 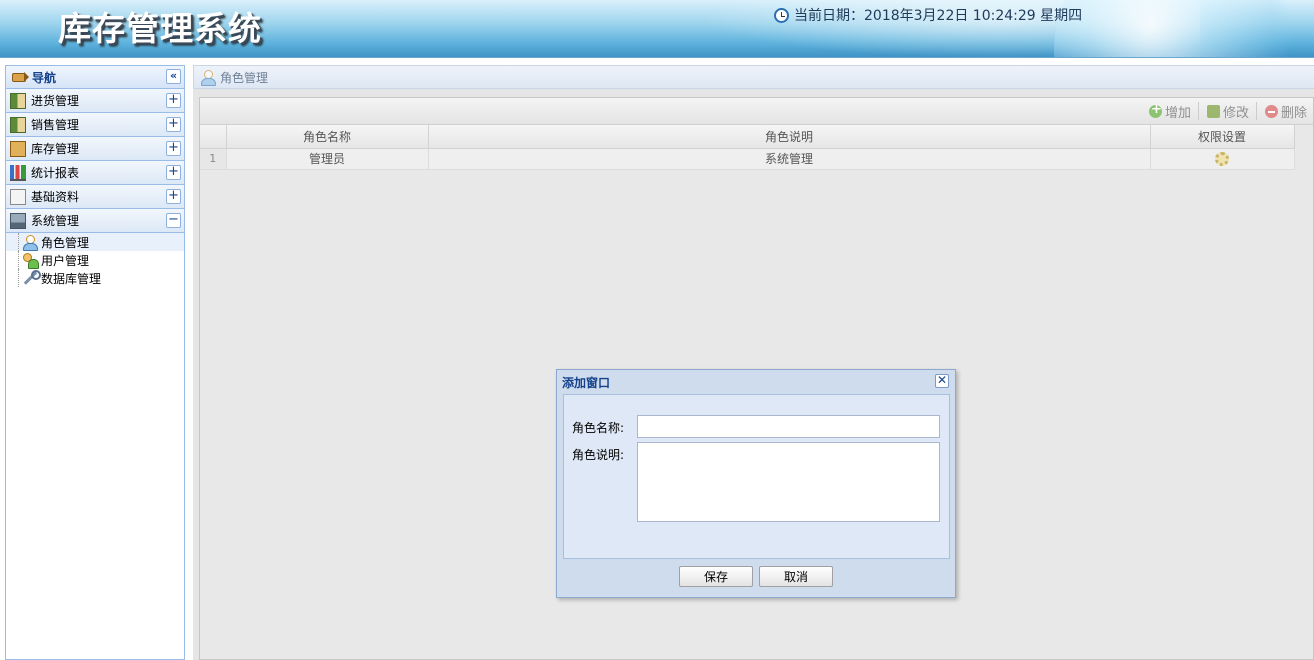 What do you see at coordinates (213, 137) in the screenshot?
I see `column-header-rownum` at bounding box center [213, 137].